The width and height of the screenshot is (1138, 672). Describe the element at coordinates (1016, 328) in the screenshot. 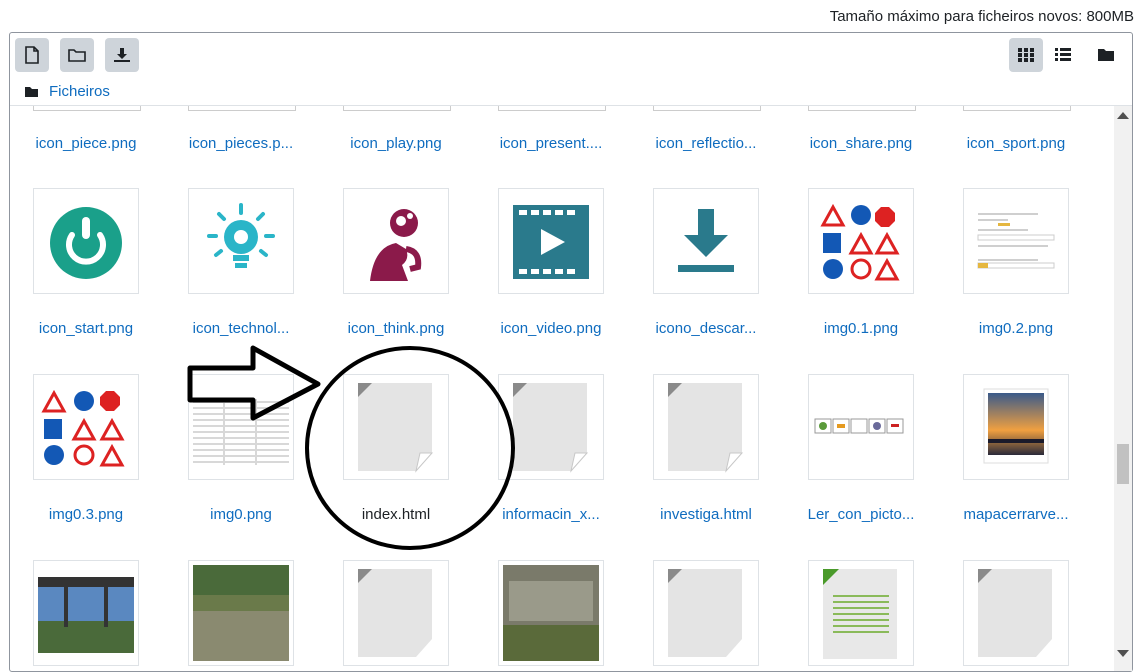

I see `file-name: img0.2.png` at that location.